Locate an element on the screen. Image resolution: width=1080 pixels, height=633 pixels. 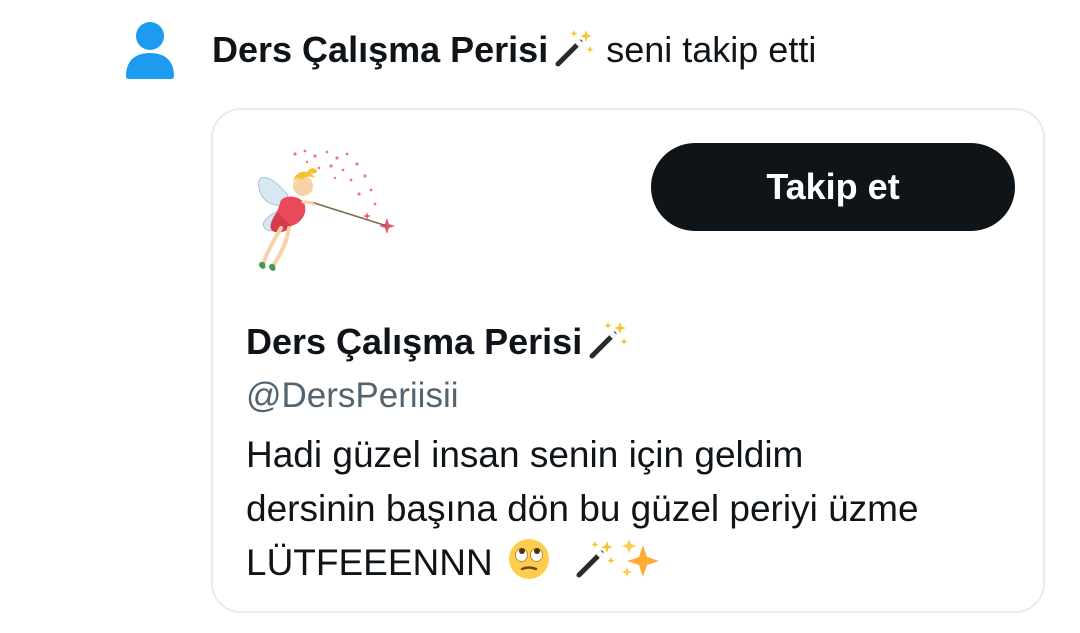
sparkles-icon is located at coordinates (640, 558).